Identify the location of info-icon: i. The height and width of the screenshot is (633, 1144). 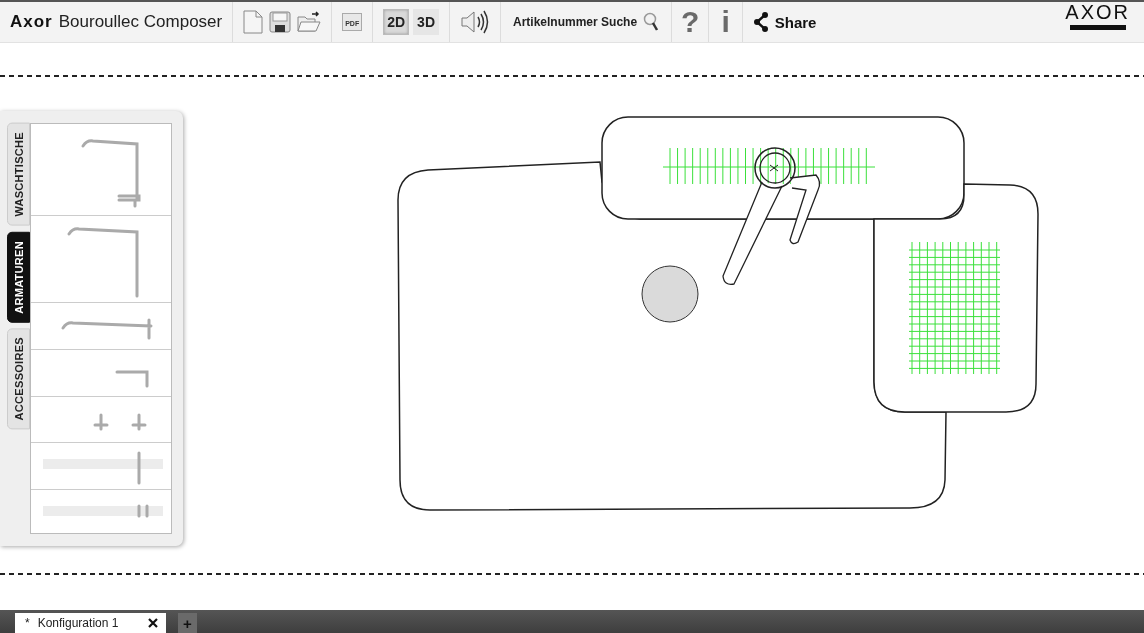
(725, 22).